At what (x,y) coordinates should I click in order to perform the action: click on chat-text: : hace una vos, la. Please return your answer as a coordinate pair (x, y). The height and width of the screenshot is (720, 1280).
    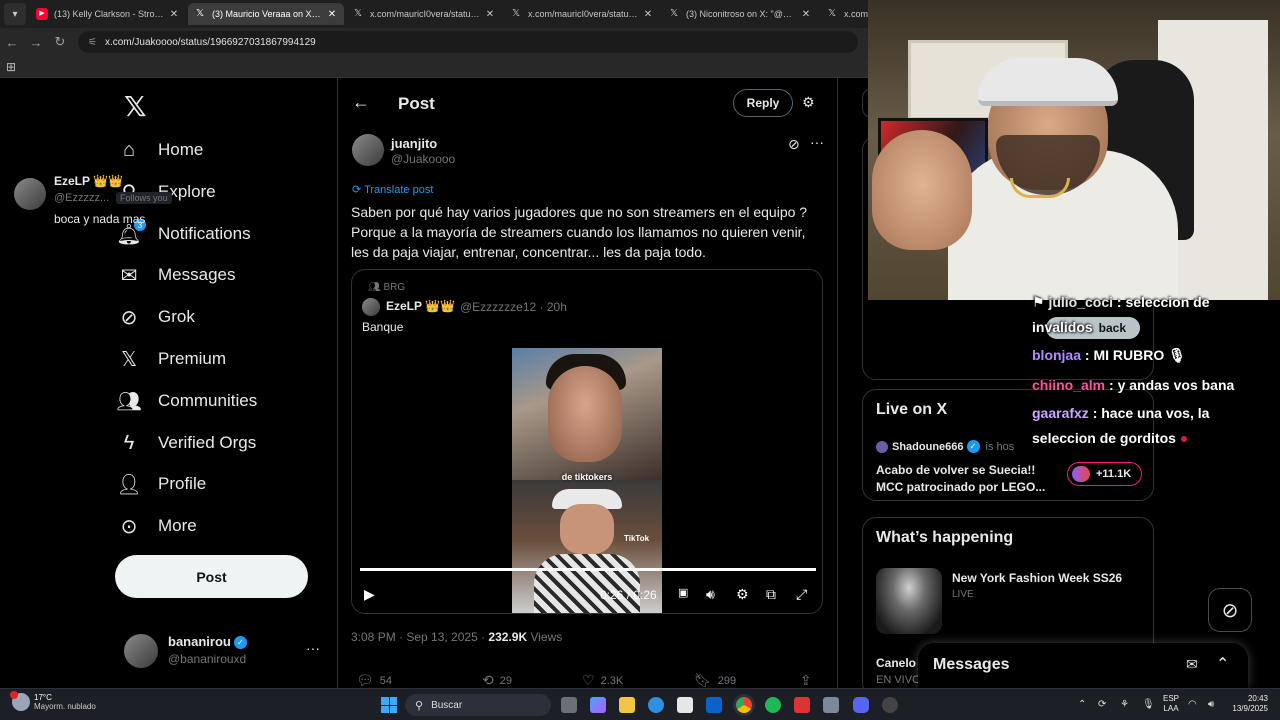
    Looking at the image, I should click on (1149, 413).